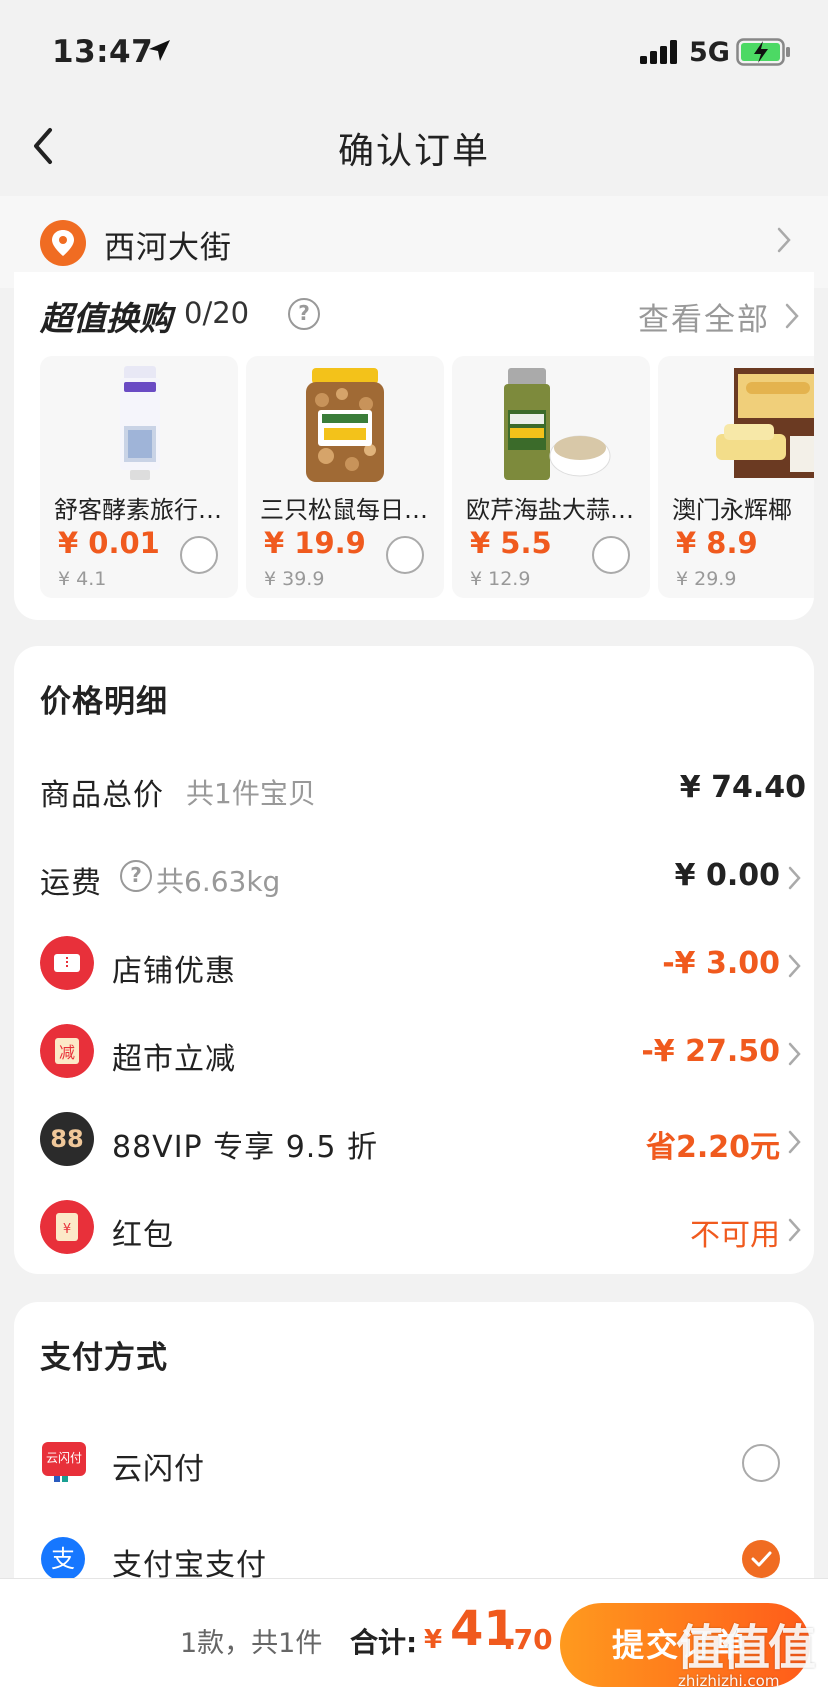  I want to click on market-reduce-label: 超市立减, so click(174, 1059).